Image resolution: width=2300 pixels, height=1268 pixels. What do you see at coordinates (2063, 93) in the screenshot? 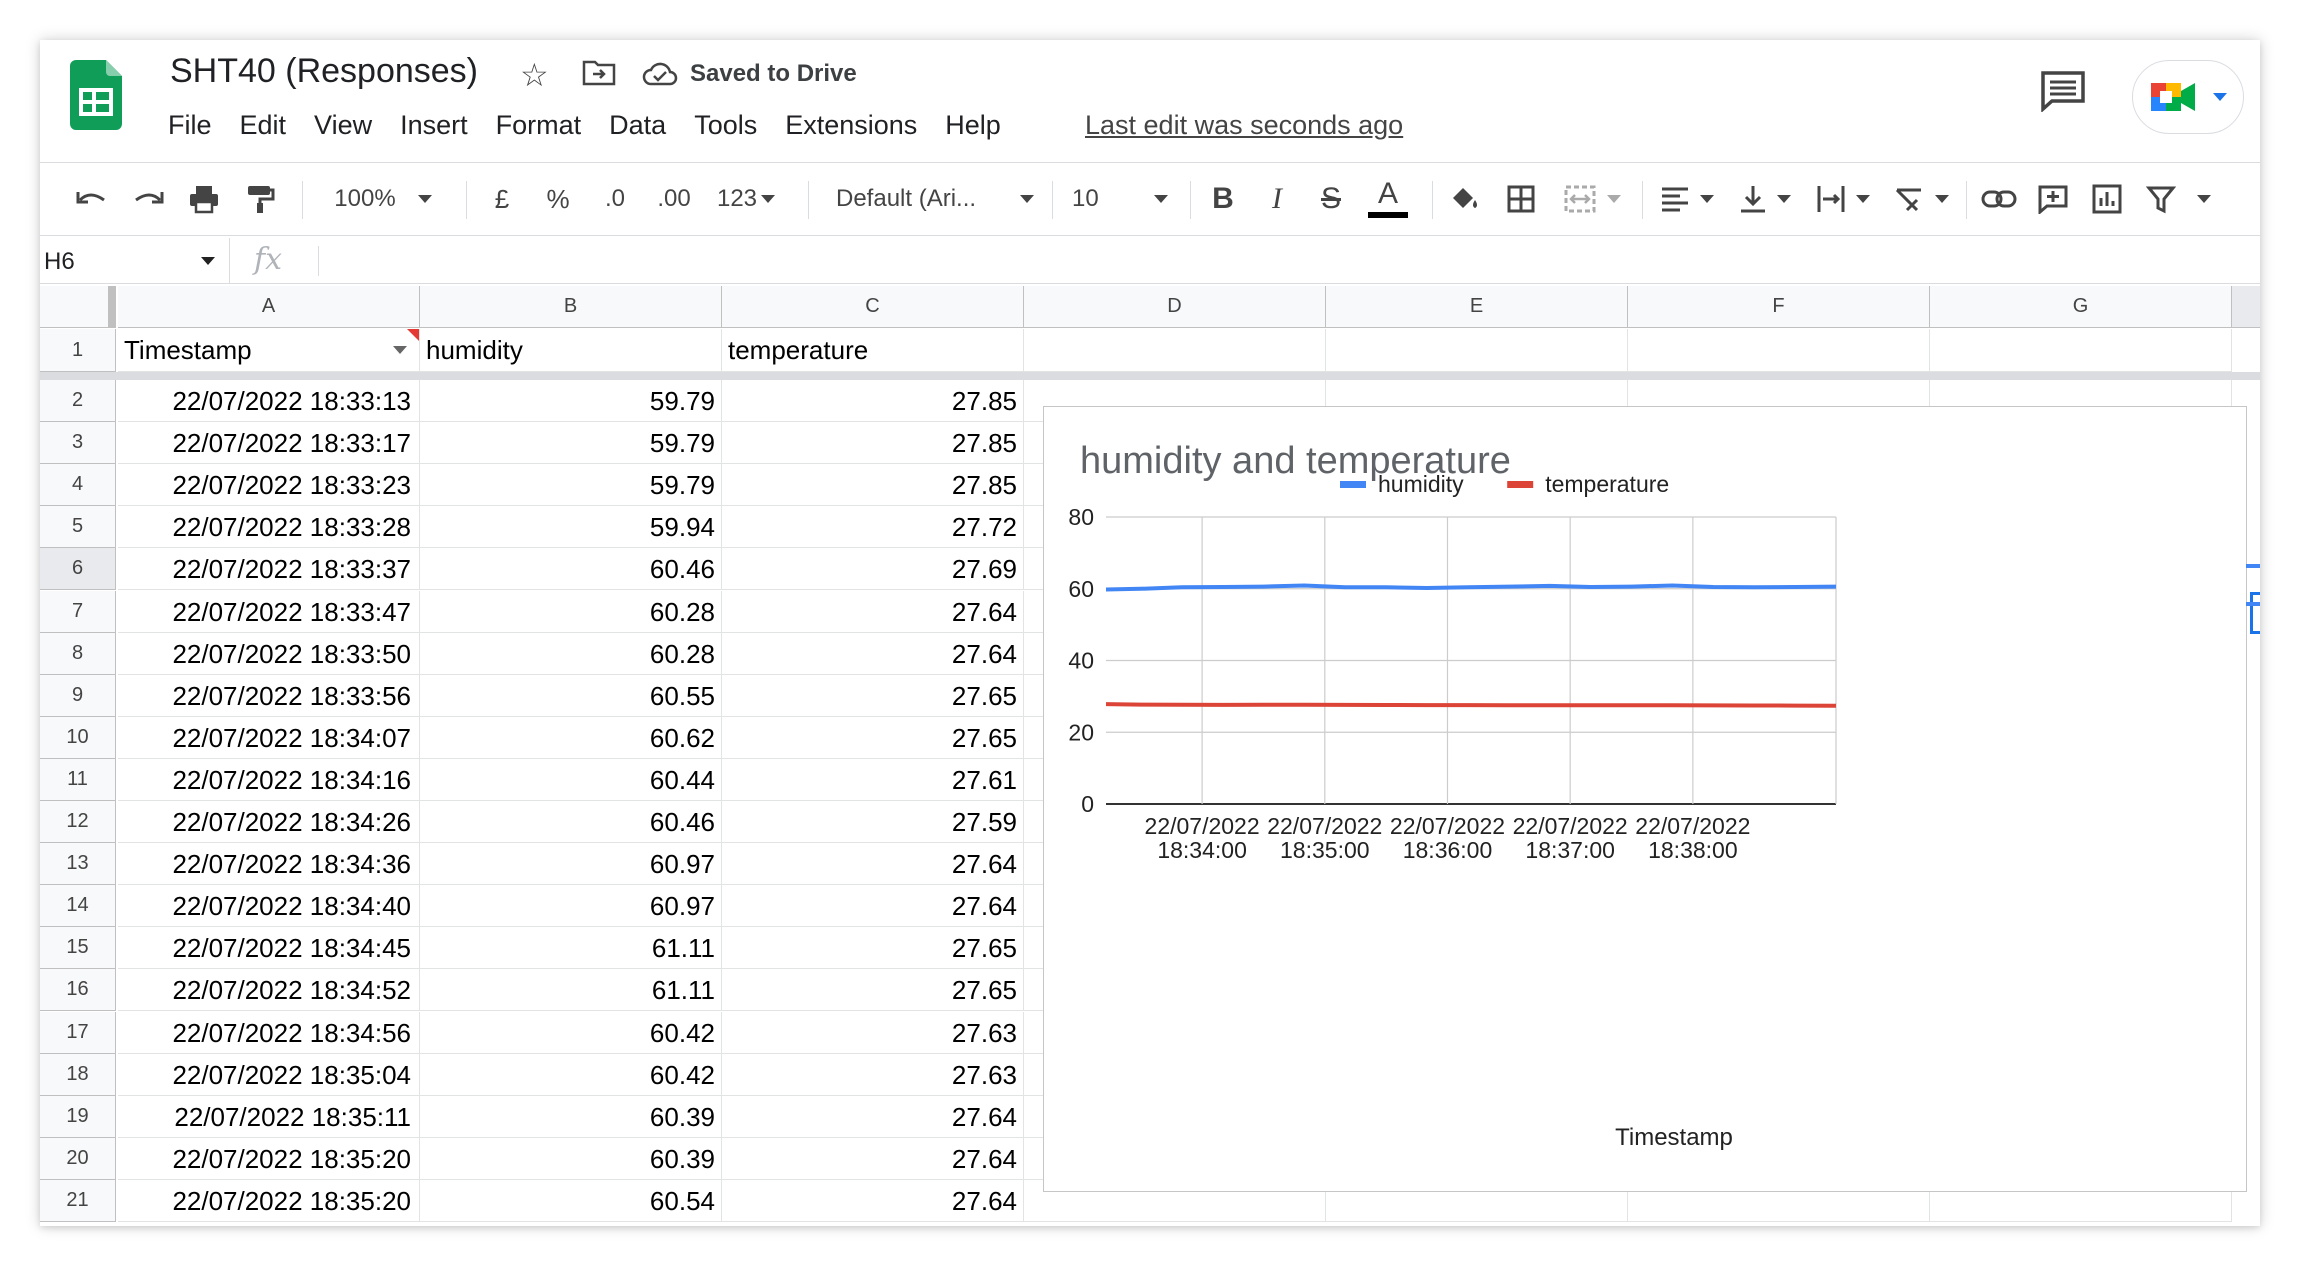
I see `comments-icon` at bounding box center [2063, 93].